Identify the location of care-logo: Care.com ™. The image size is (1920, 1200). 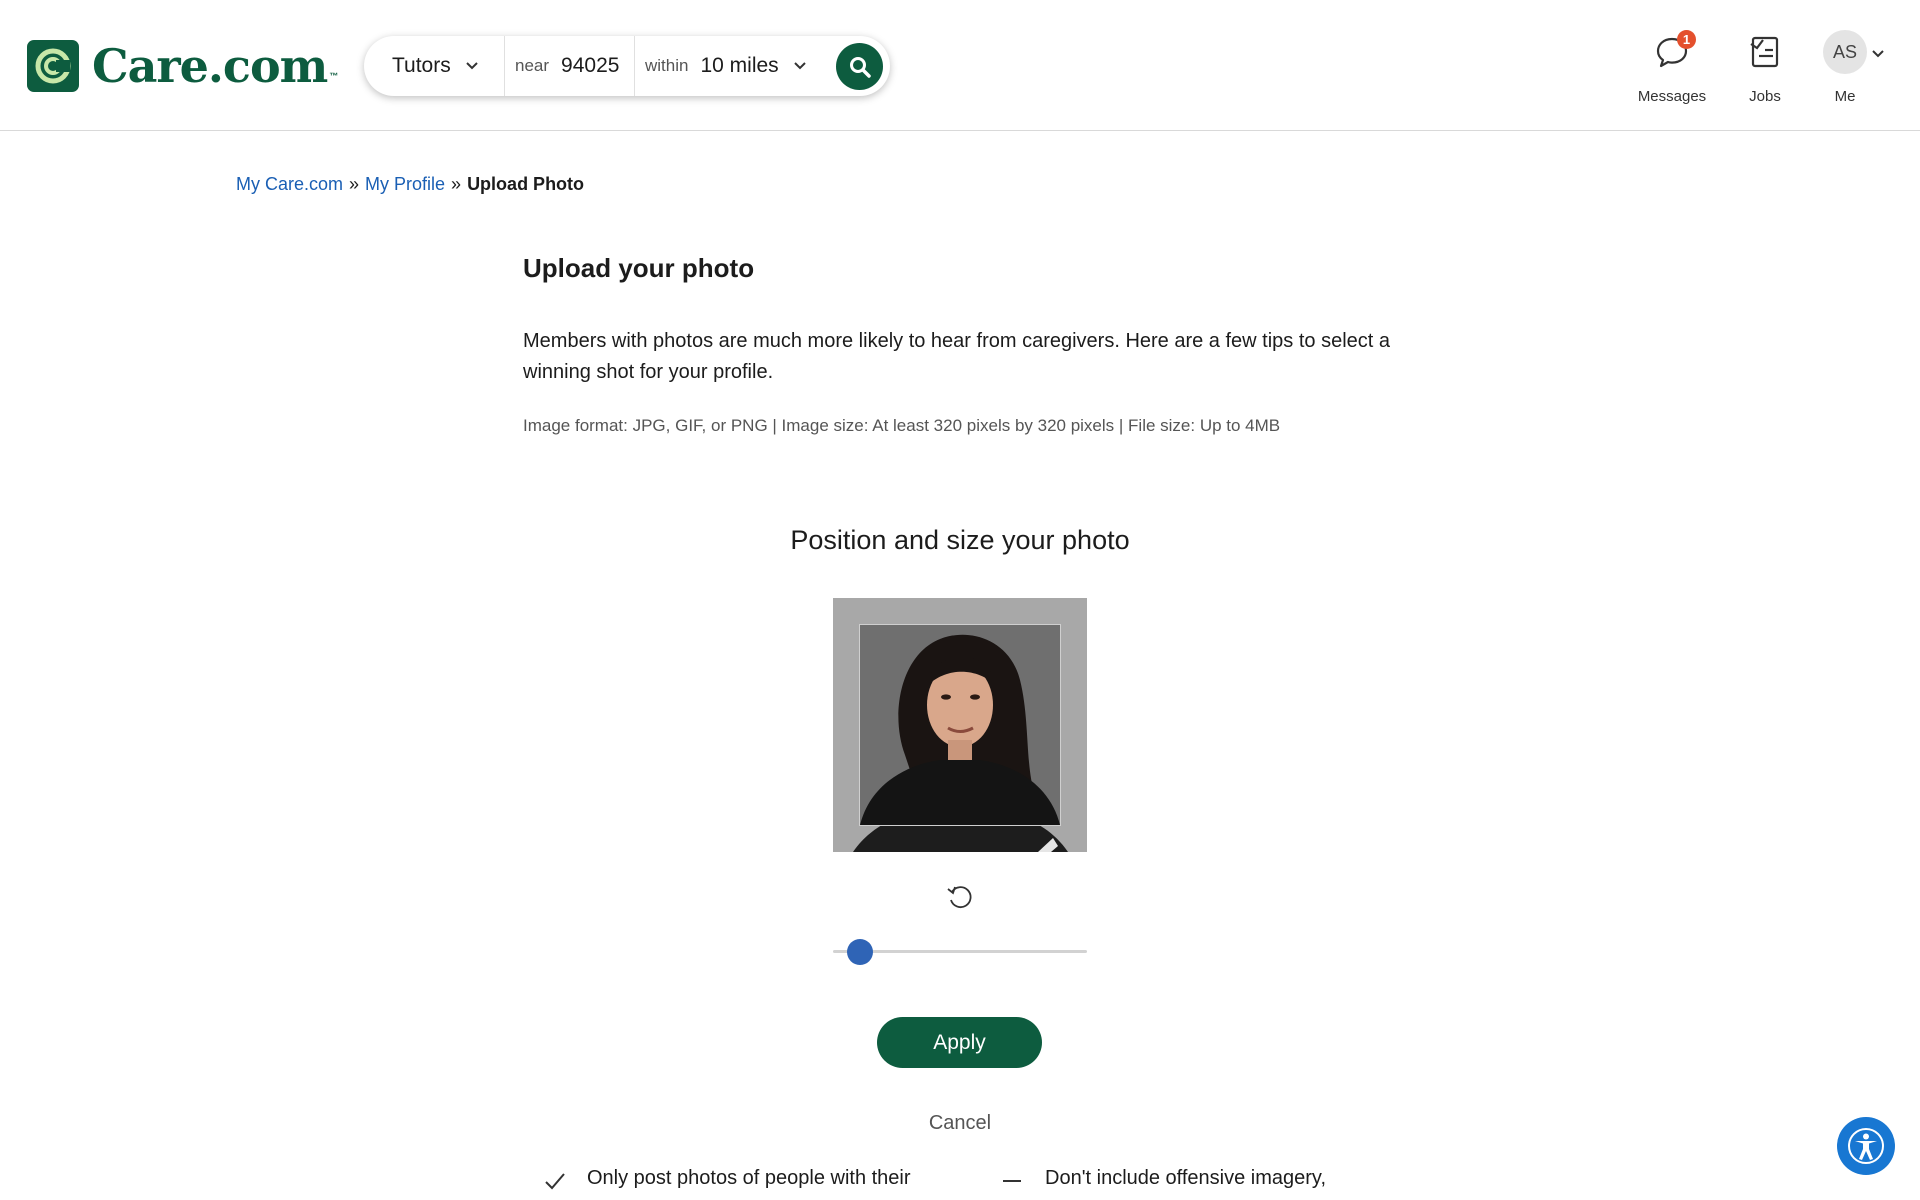
(182, 66).